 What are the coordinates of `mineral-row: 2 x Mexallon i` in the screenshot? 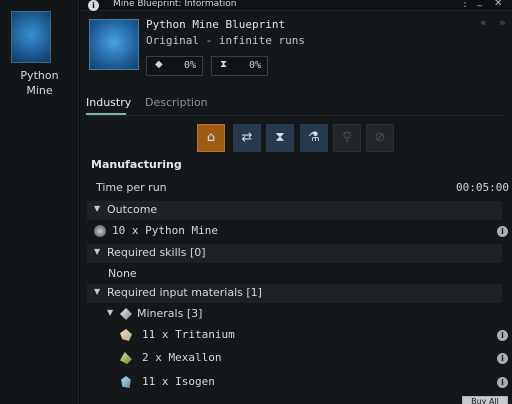 It's located at (297, 359).